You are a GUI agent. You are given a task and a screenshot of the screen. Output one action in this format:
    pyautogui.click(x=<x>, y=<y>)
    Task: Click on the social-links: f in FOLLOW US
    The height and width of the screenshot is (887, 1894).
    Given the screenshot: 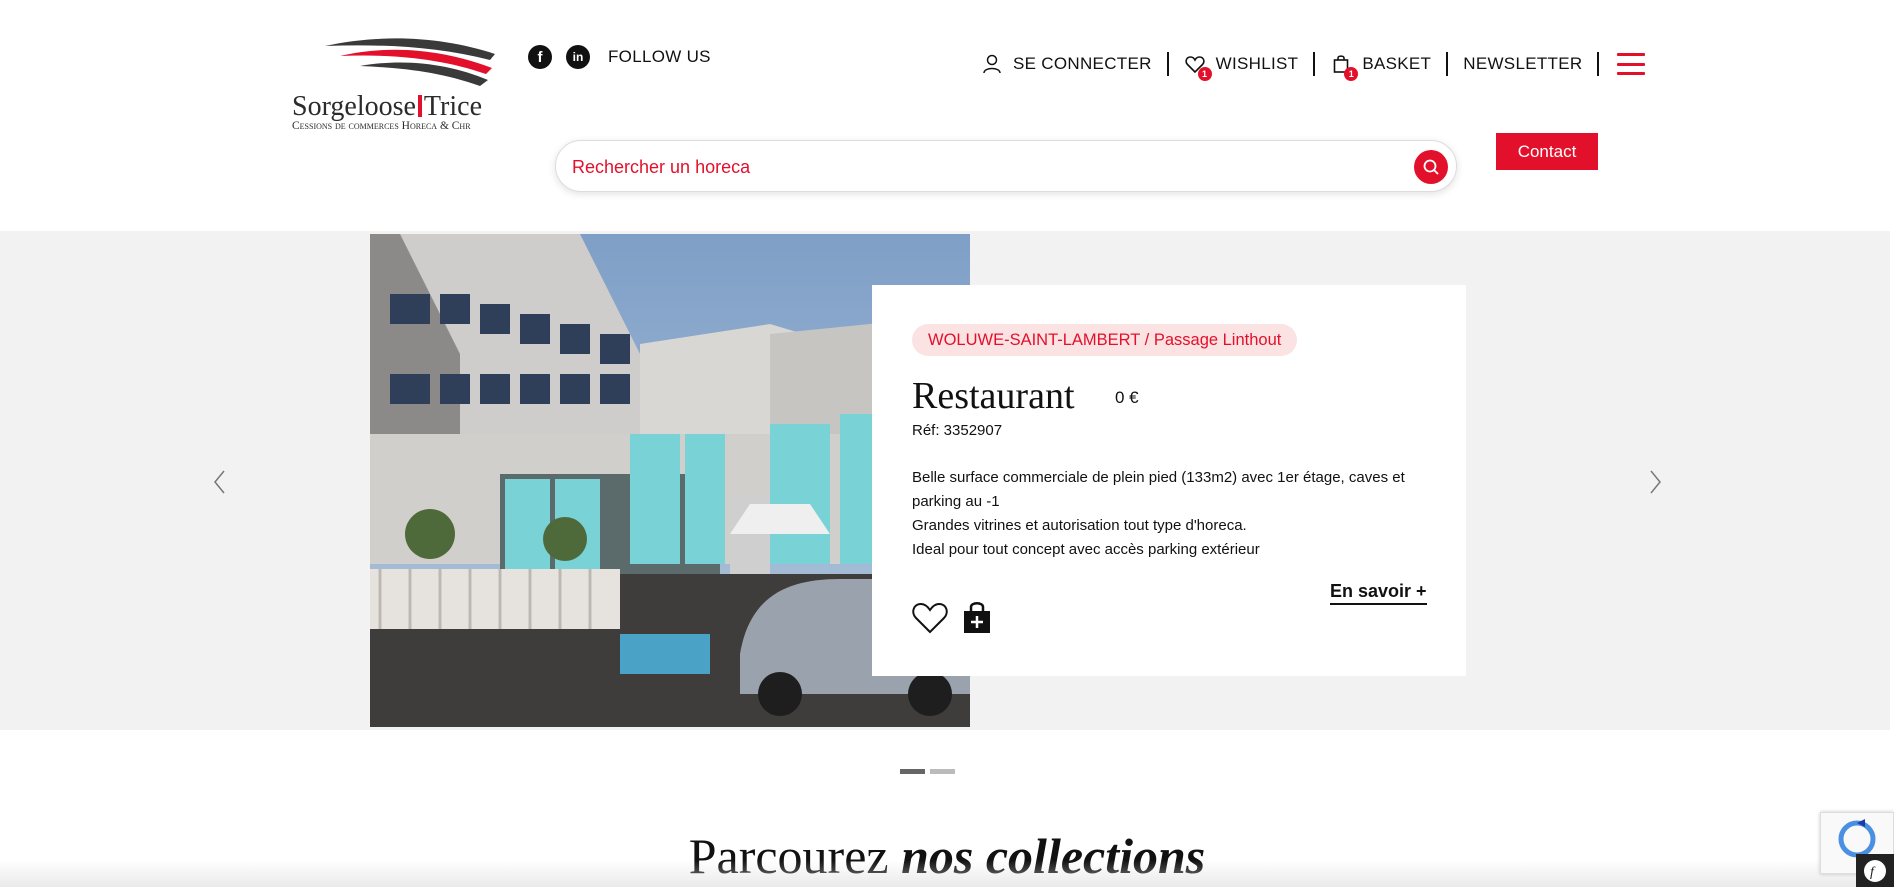 What is the action you would take?
    pyautogui.click(x=619, y=57)
    